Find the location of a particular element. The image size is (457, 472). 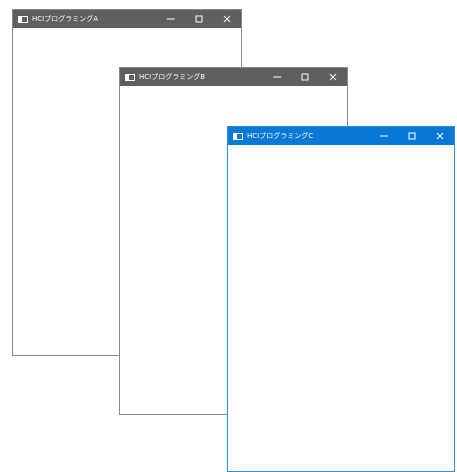

window-title: HCIプログラミングB is located at coordinates (172, 77).